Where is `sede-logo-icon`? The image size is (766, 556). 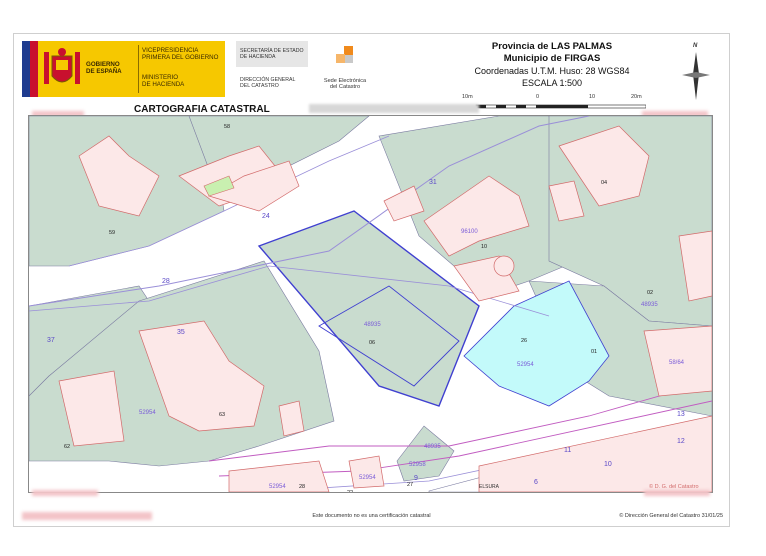 sede-logo-icon is located at coordinates (344, 54).